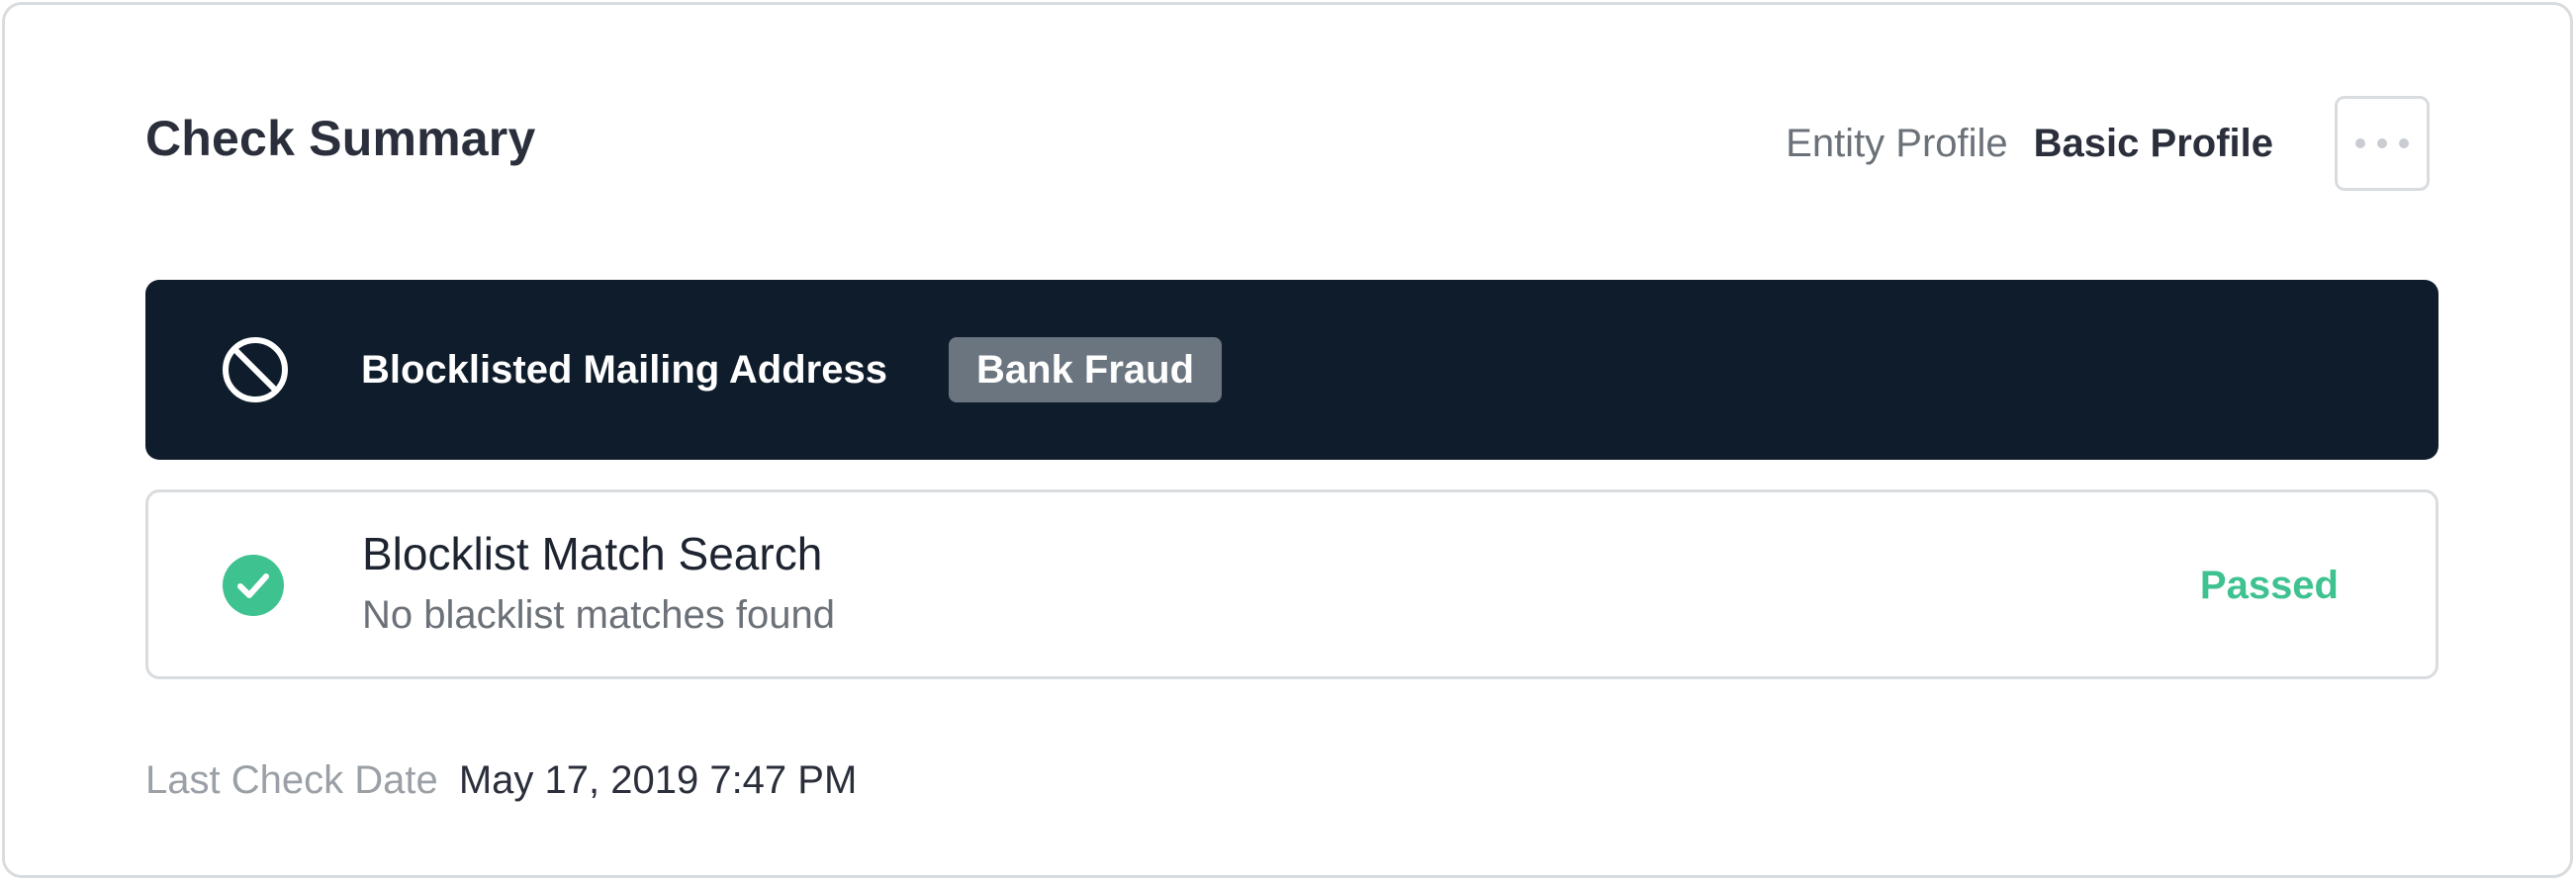 This screenshot has height=881, width=2576. Describe the element at coordinates (1897, 143) in the screenshot. I see `entity-profile-label: Entity Profile` at that location.